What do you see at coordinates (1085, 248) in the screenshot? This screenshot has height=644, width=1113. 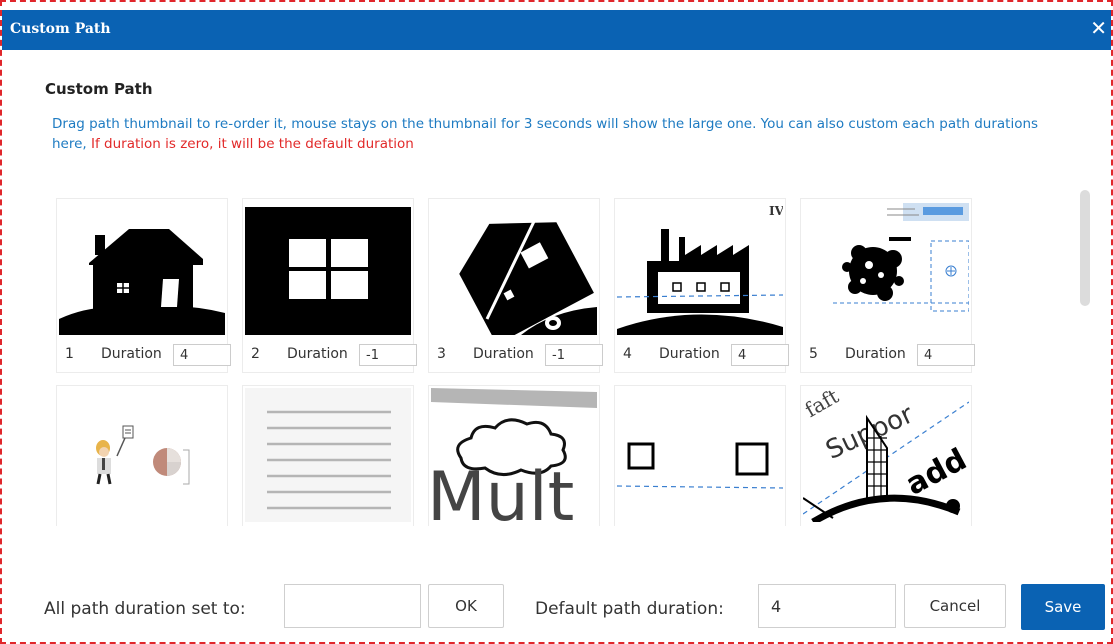 I see `vertical-scrollbar` at bounding box center [1085, 248].